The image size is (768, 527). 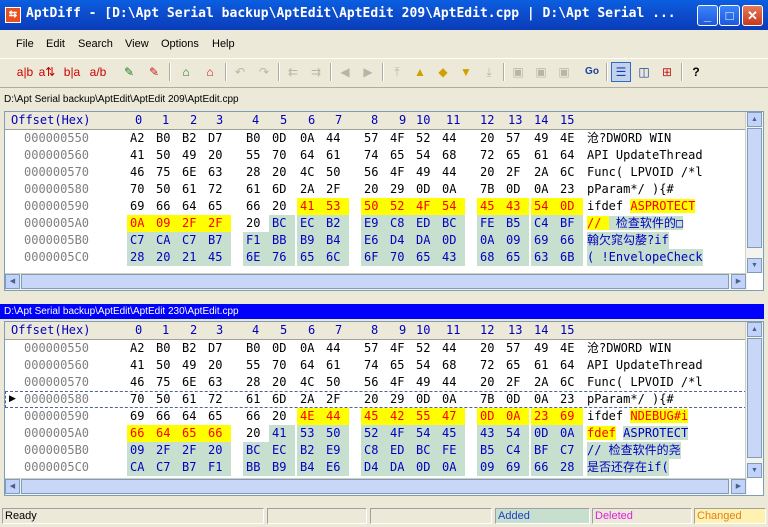 What do you see at coordinates (140, 382) in the screenshot?
I see `hex-byte: 46` at bounding box center [140, 382].